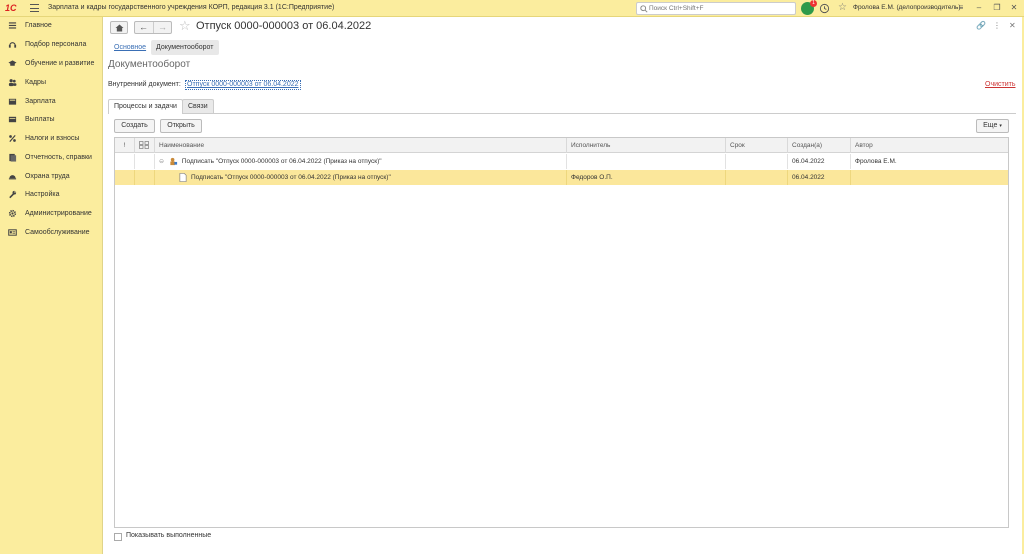  I want to click on document-title: Отпуск 0000-000003 от 06.04.2022, so click(284, 26).